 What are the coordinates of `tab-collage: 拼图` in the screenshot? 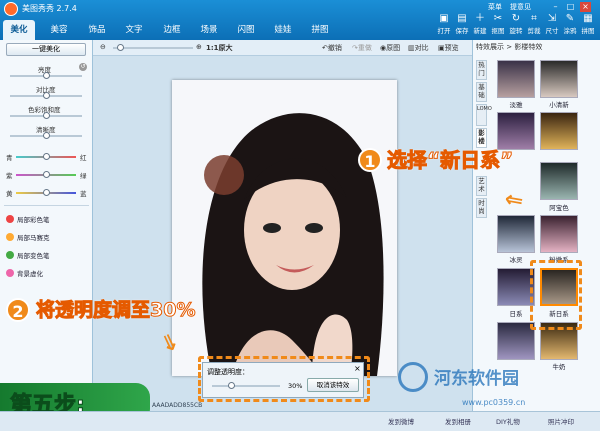 It's located at (320, 30).